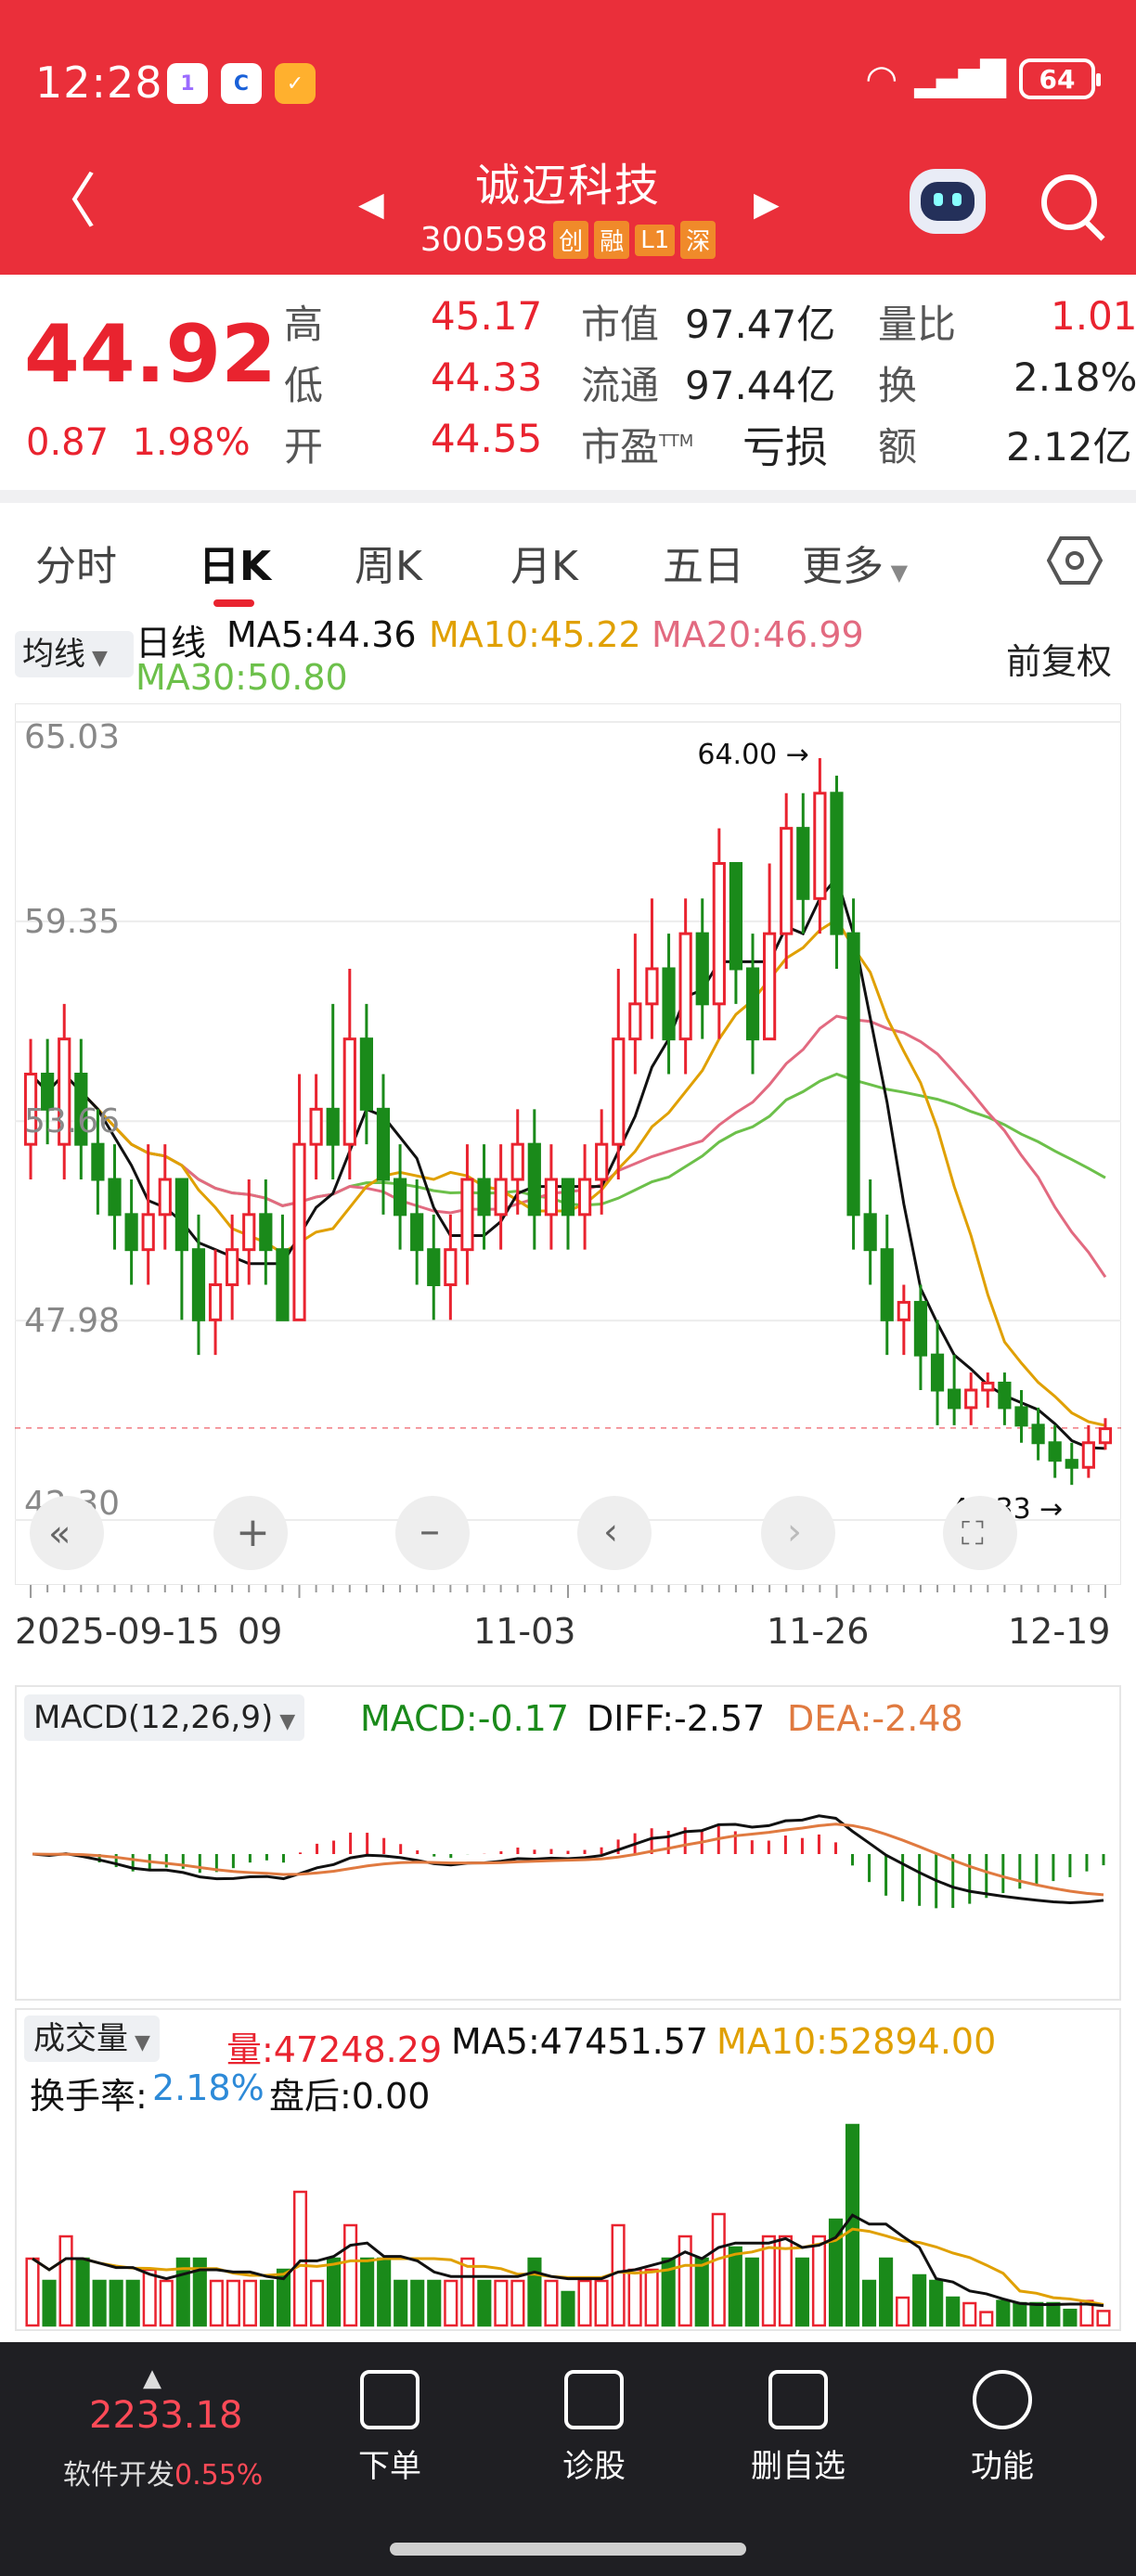  Describe the element at coordinates (898, 447) in the screenshot. I see `amount-label: 额` at that location.